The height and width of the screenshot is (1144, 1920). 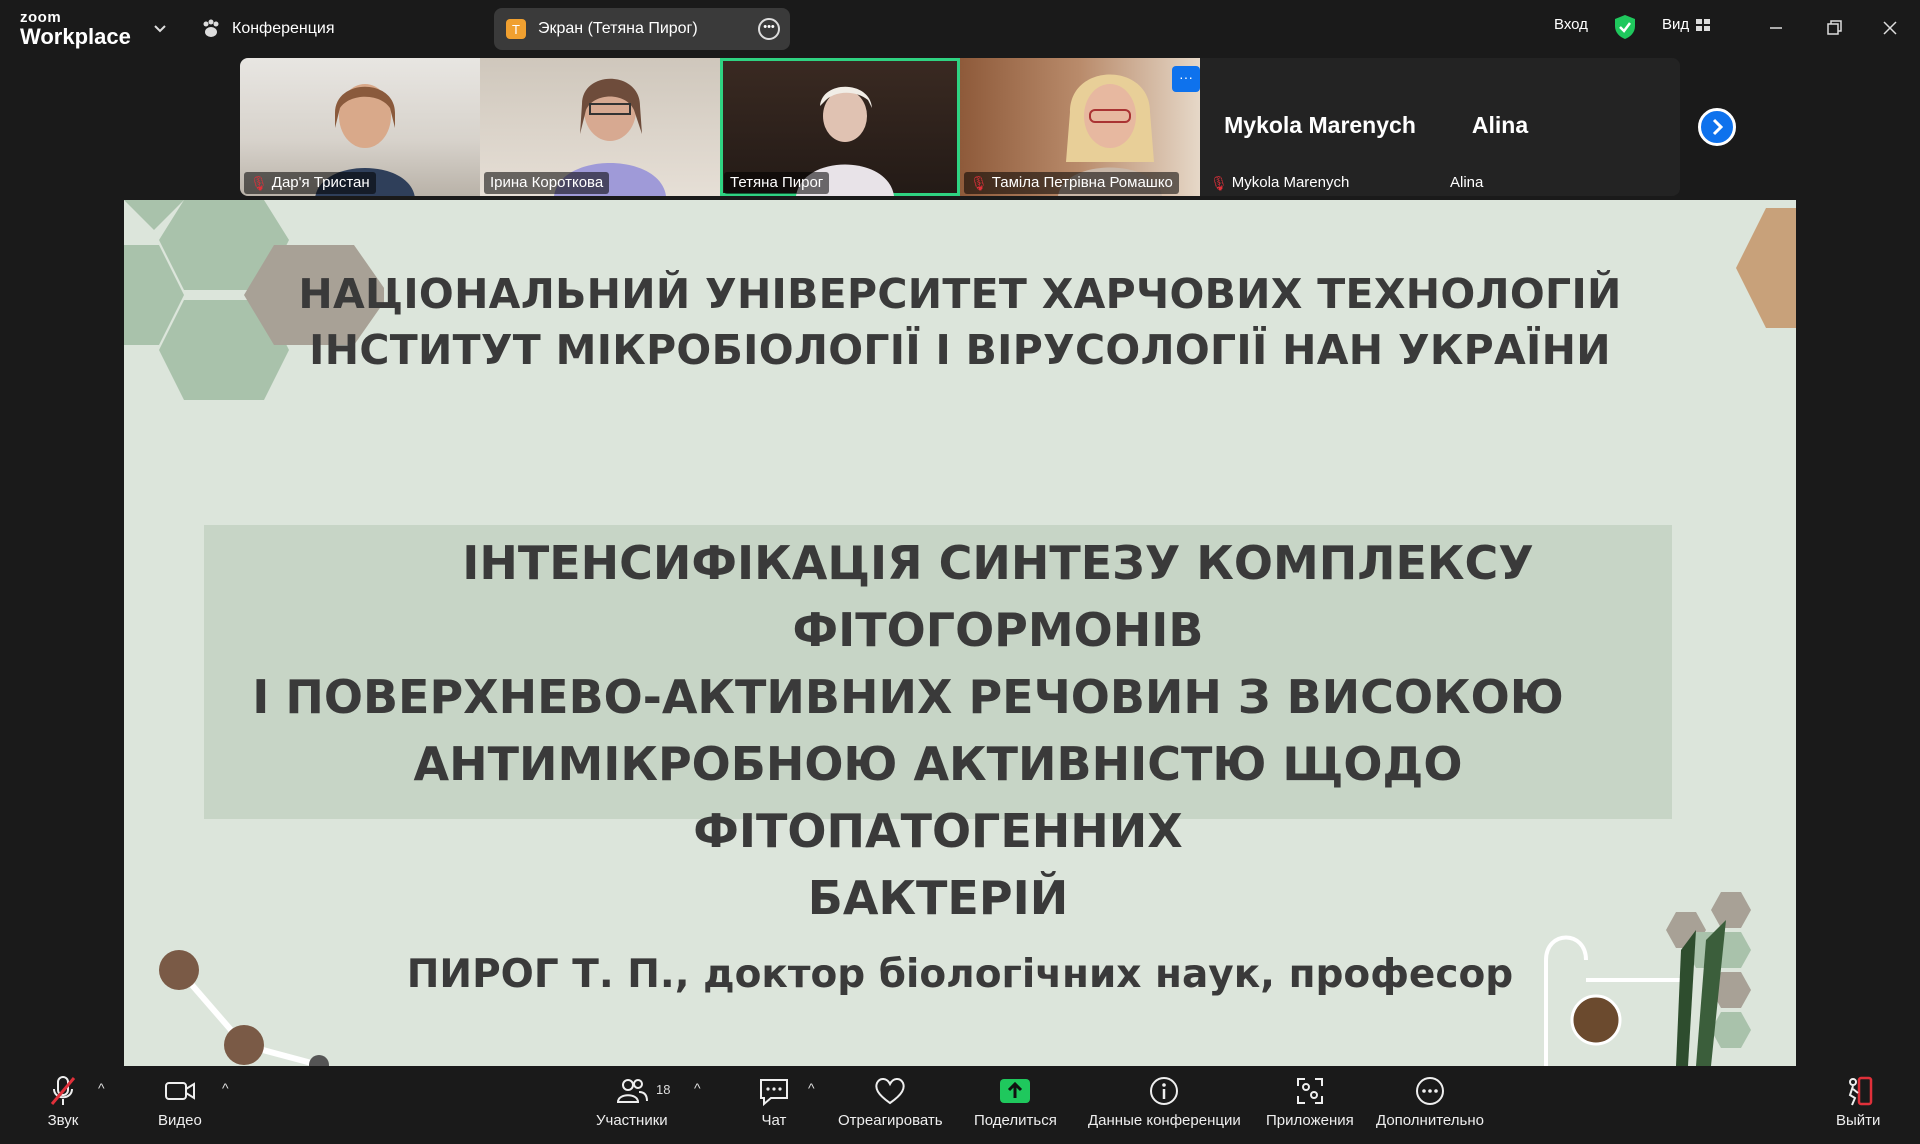 What do you see at coordinates (1429, 1091) in the screenshot?
I see `more-icon` at bounding box center [1429, 1091].